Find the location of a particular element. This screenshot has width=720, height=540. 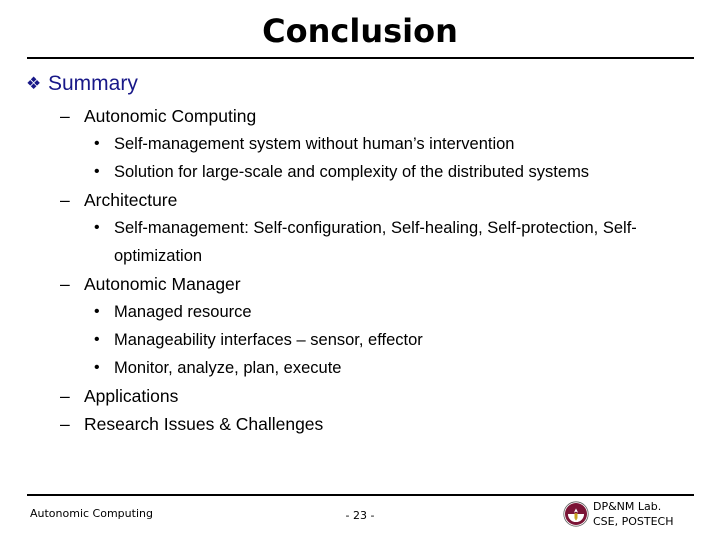

list-item: – Applications is located at coordinates (362, 396).